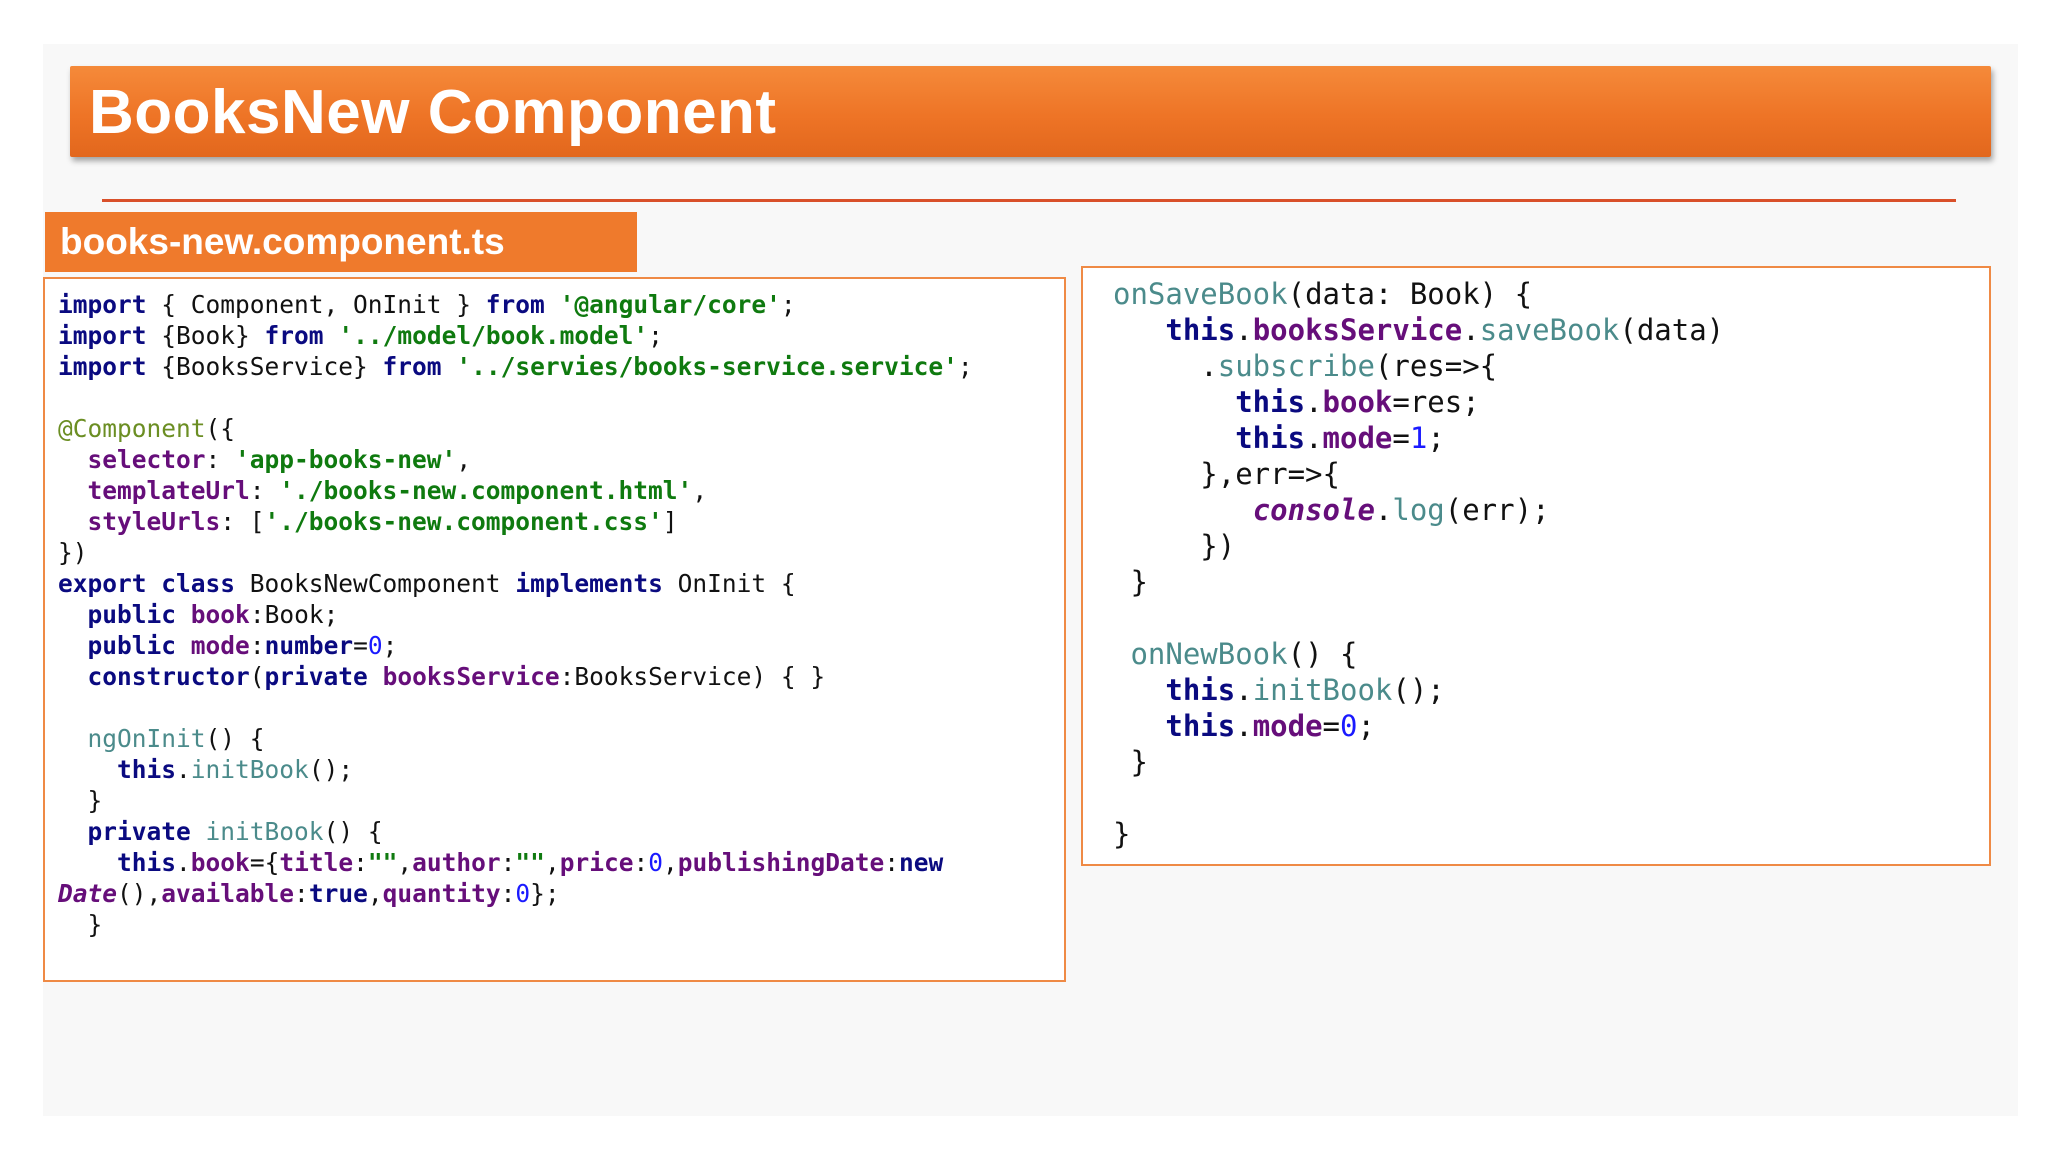 This screenshot has height=1152, width=2048. I want to click on code-line: onNewBook() {, so click(1418, 654).